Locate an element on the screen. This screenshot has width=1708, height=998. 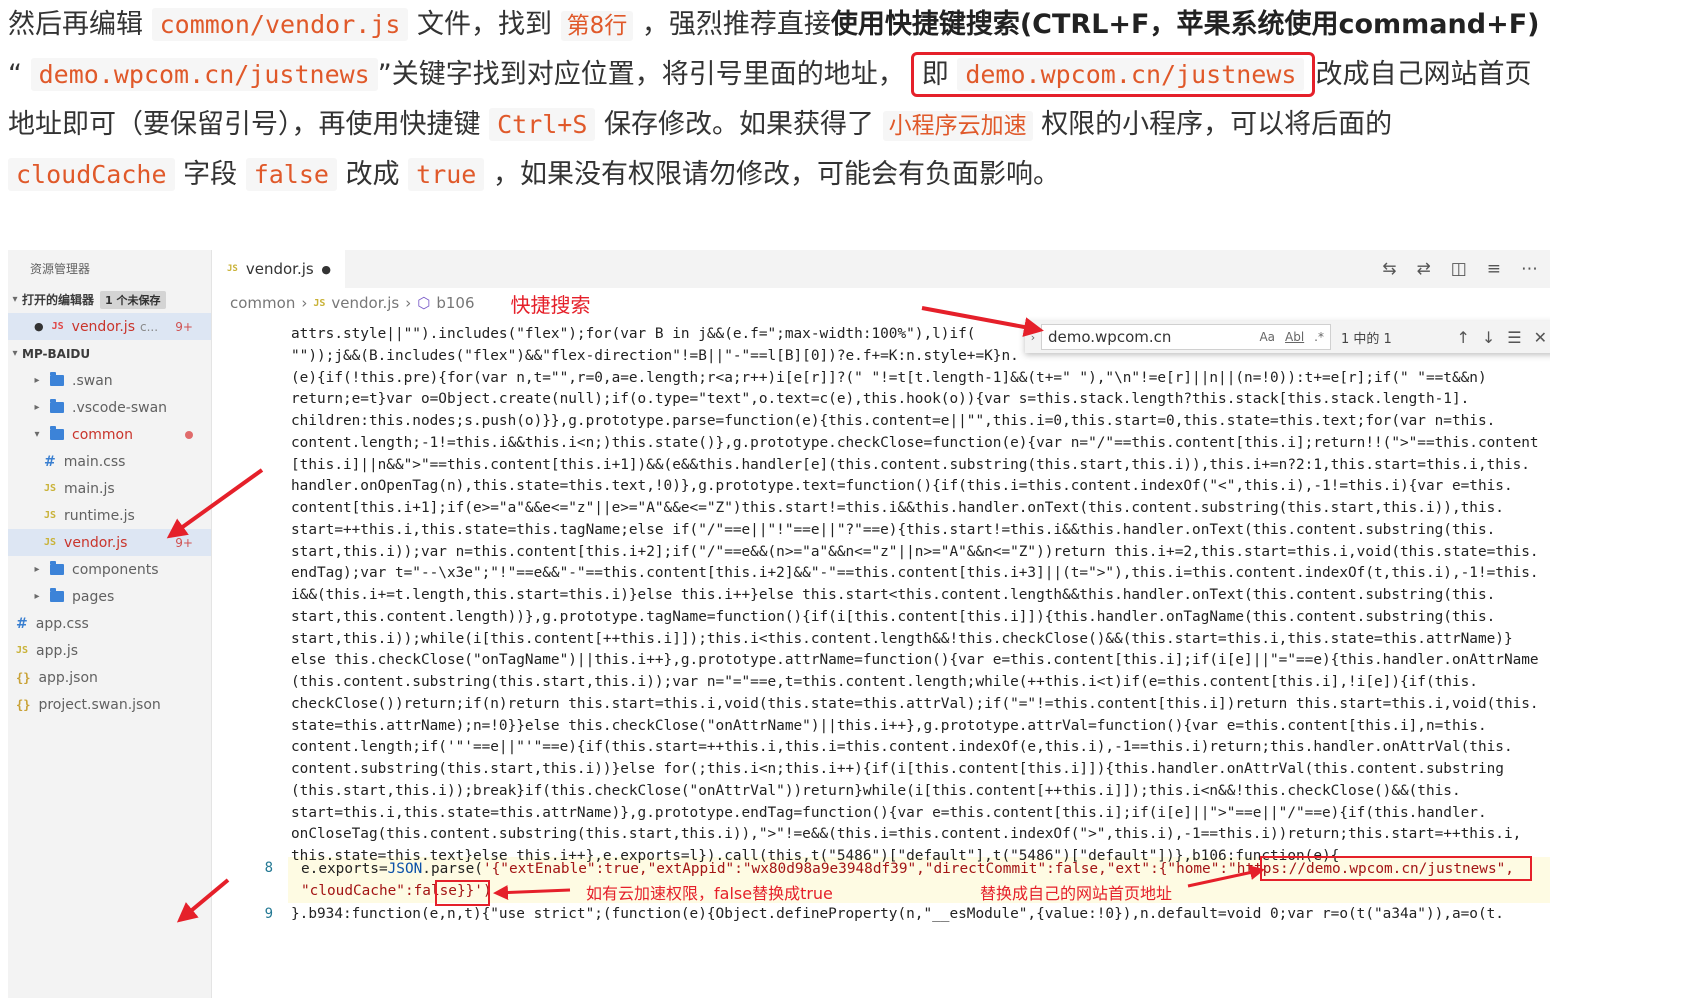
tree-item-app-js: JS app.js is located at coordinates (109, 650).